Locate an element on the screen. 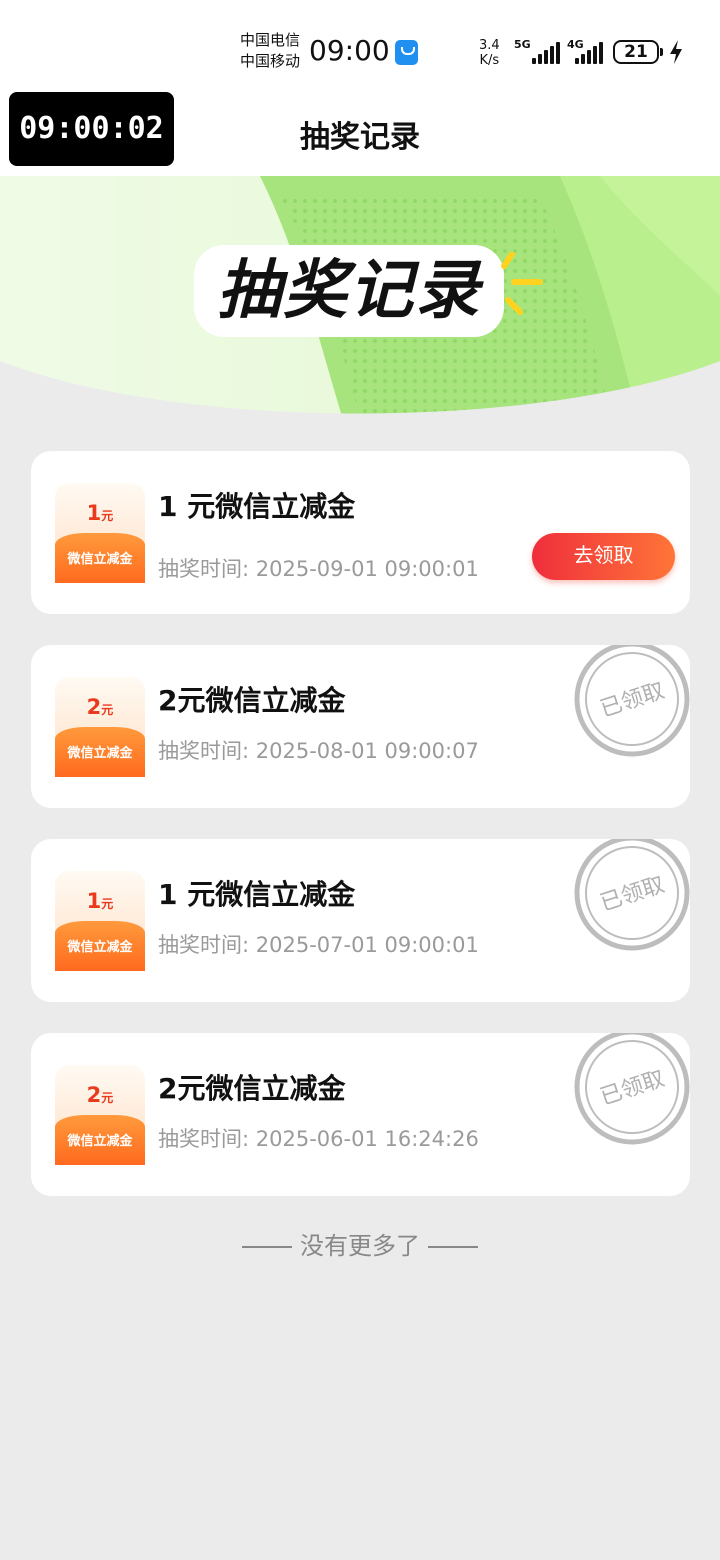  page-header: 09:00:02 抽奖记录 is located at coordinates (360, 132).